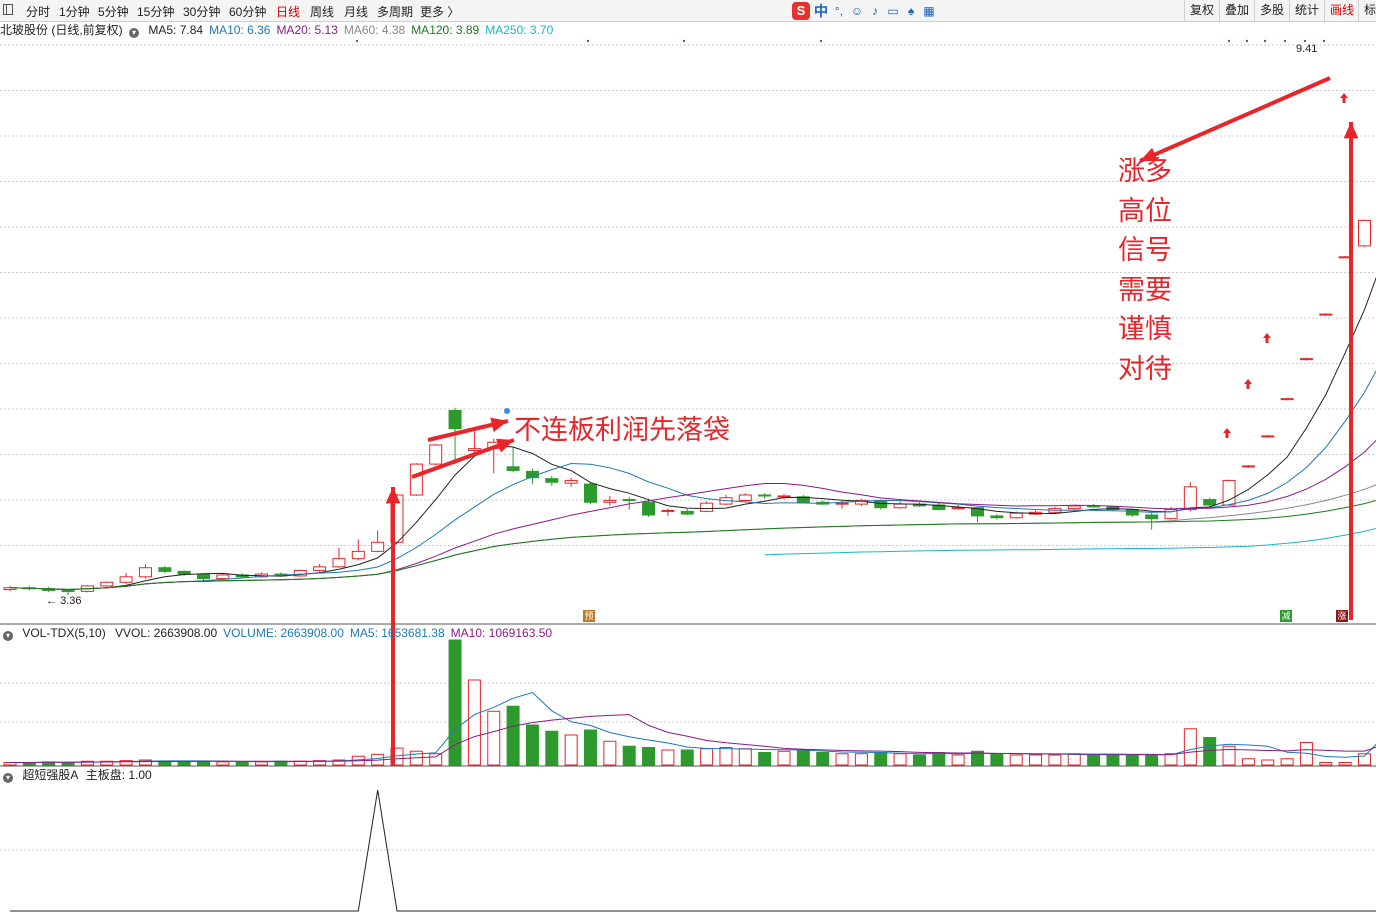 Image resolution: width=1376 pixels, height=913 pixels. Describe the element at coordinates (8, 778) in the screenshot. I see `ind-settings-icon: ▾` at that location.